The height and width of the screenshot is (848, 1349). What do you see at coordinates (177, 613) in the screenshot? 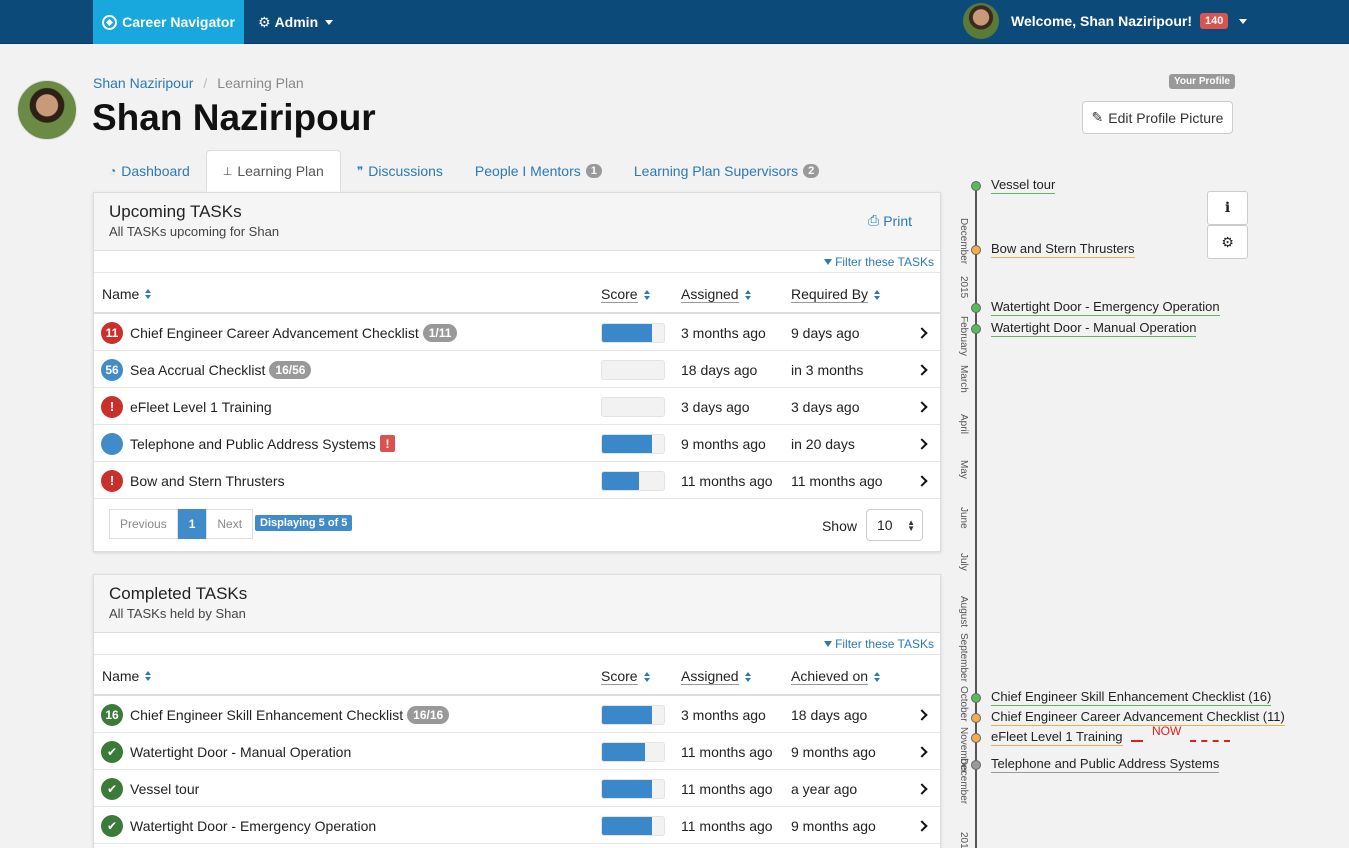
I see `panel-subtitle: All TASKs held by Shan` at bounding box center [177, 613].